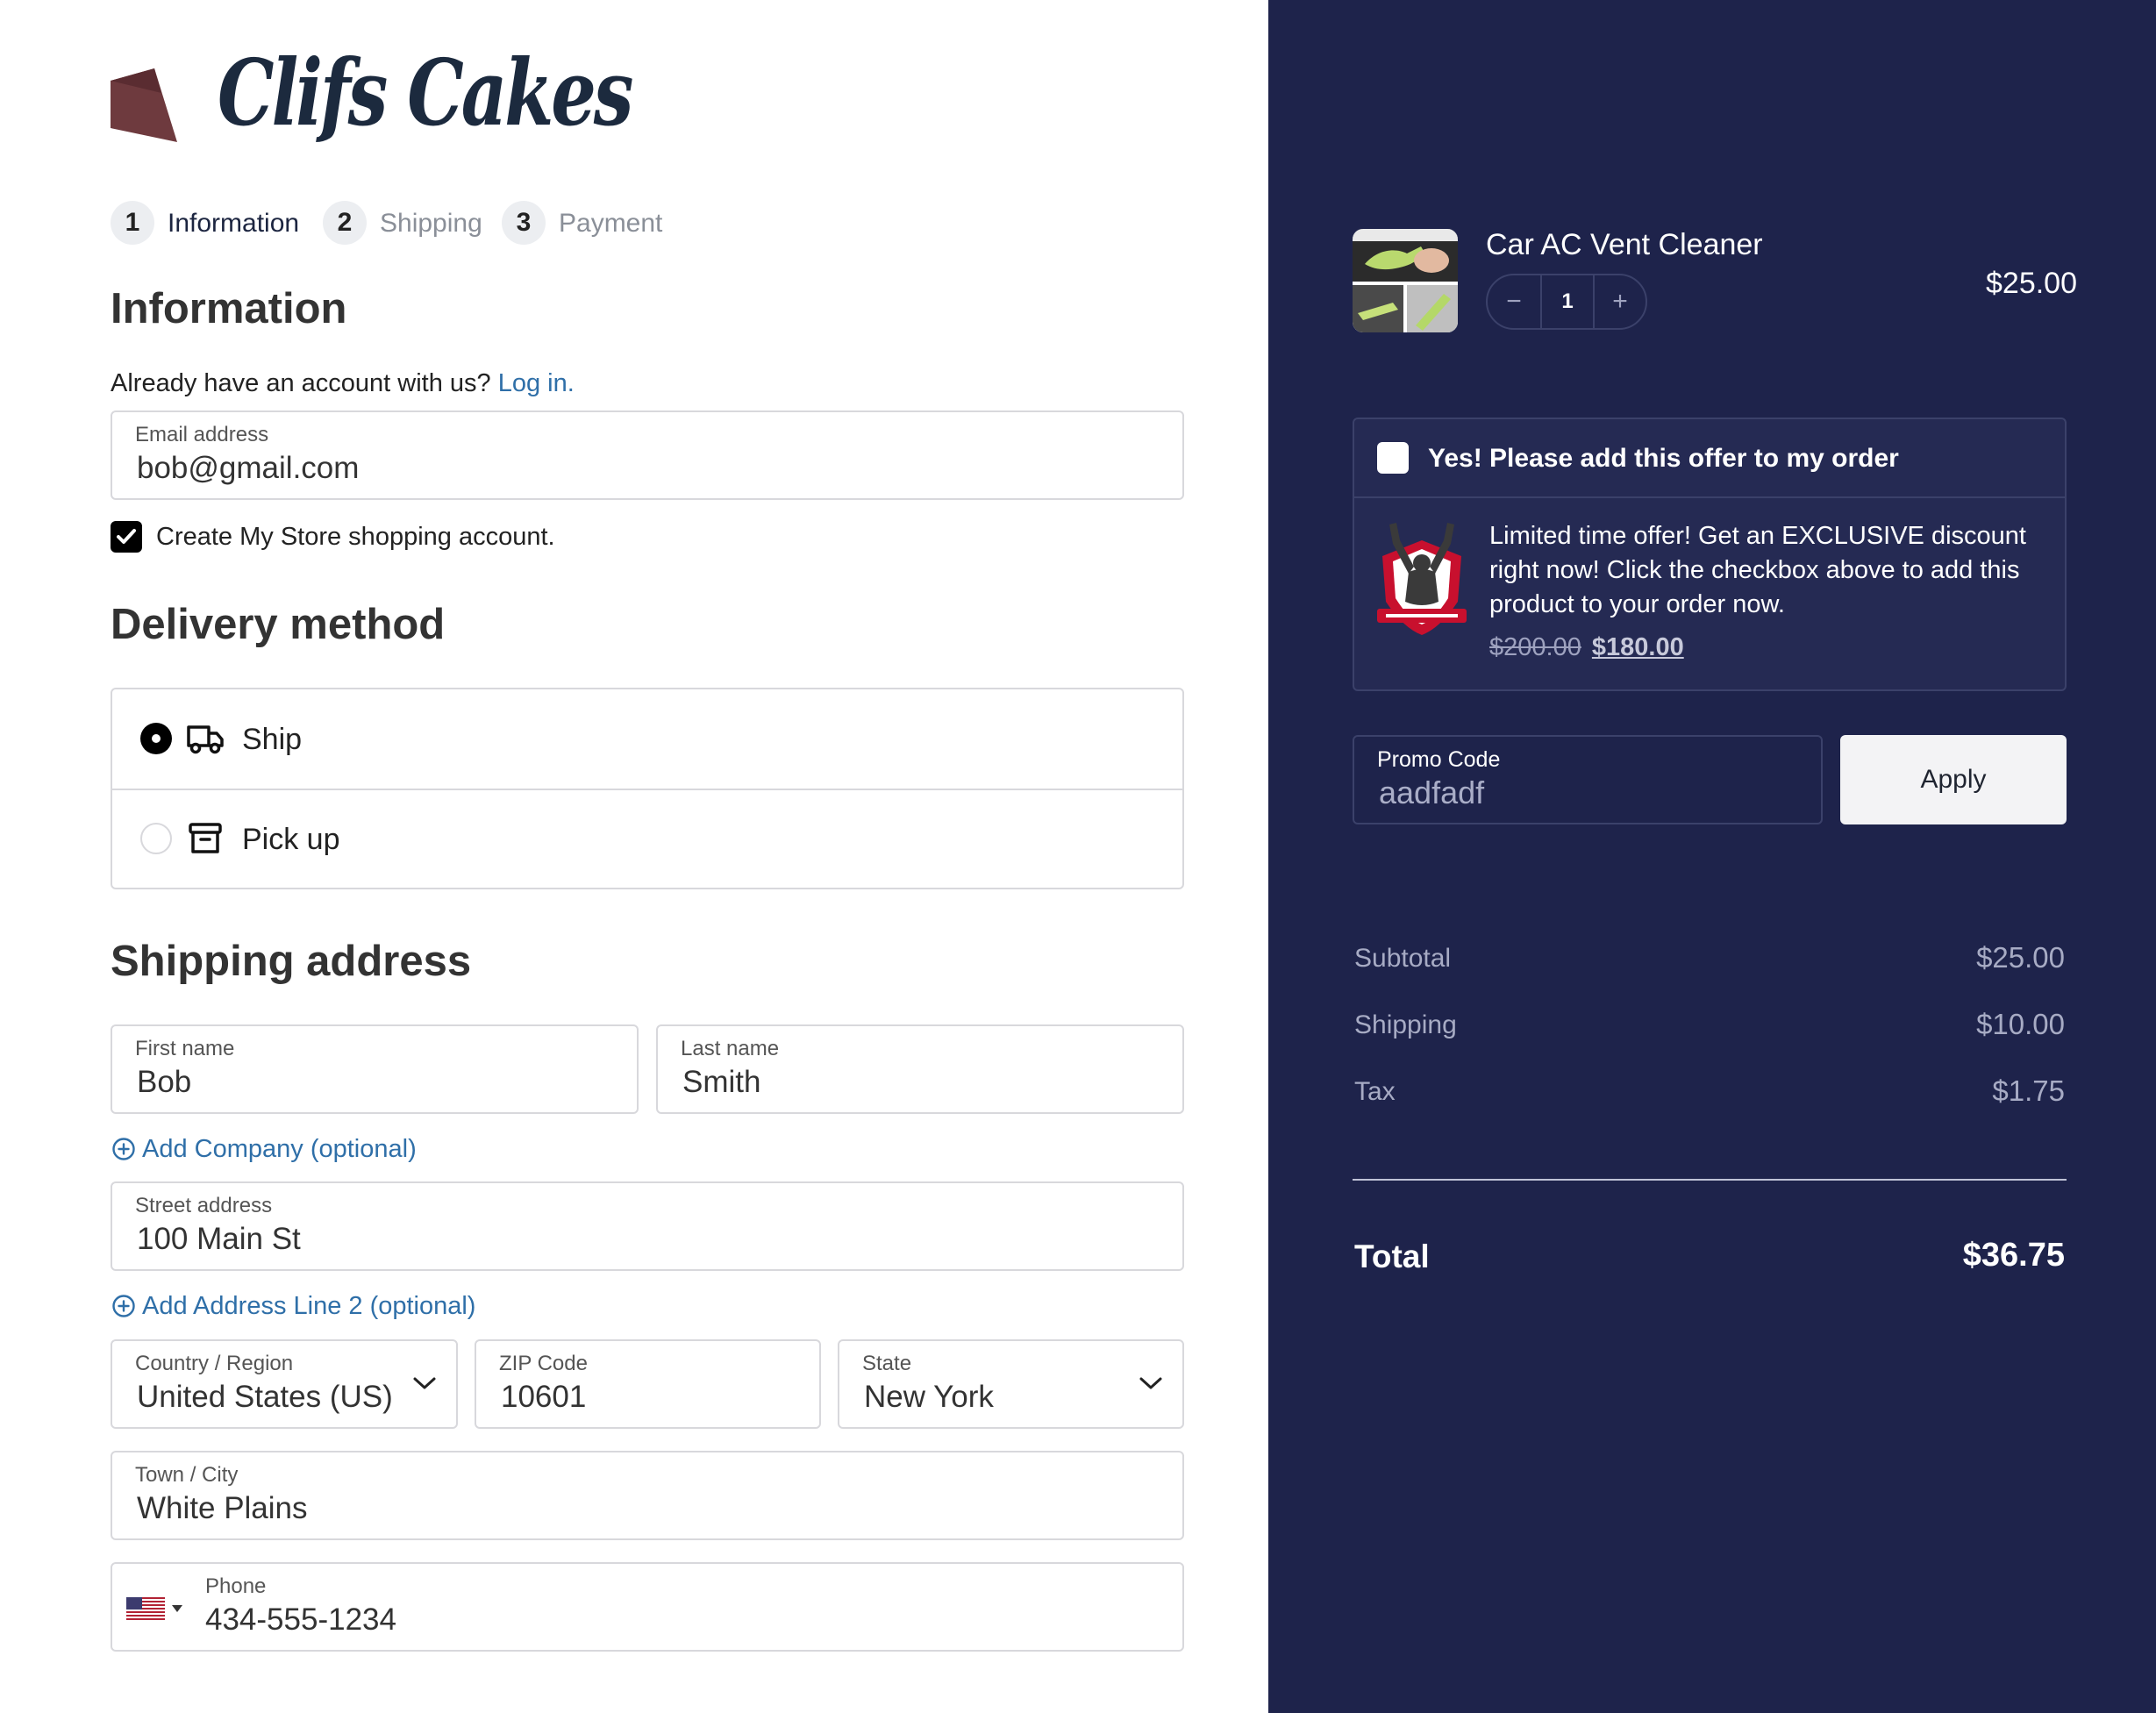 The width and height of the screenshot is (2156, 1713). Describe the element at coordinates (156, 838) in the screenshot. I see `pickup-radio` at that location.